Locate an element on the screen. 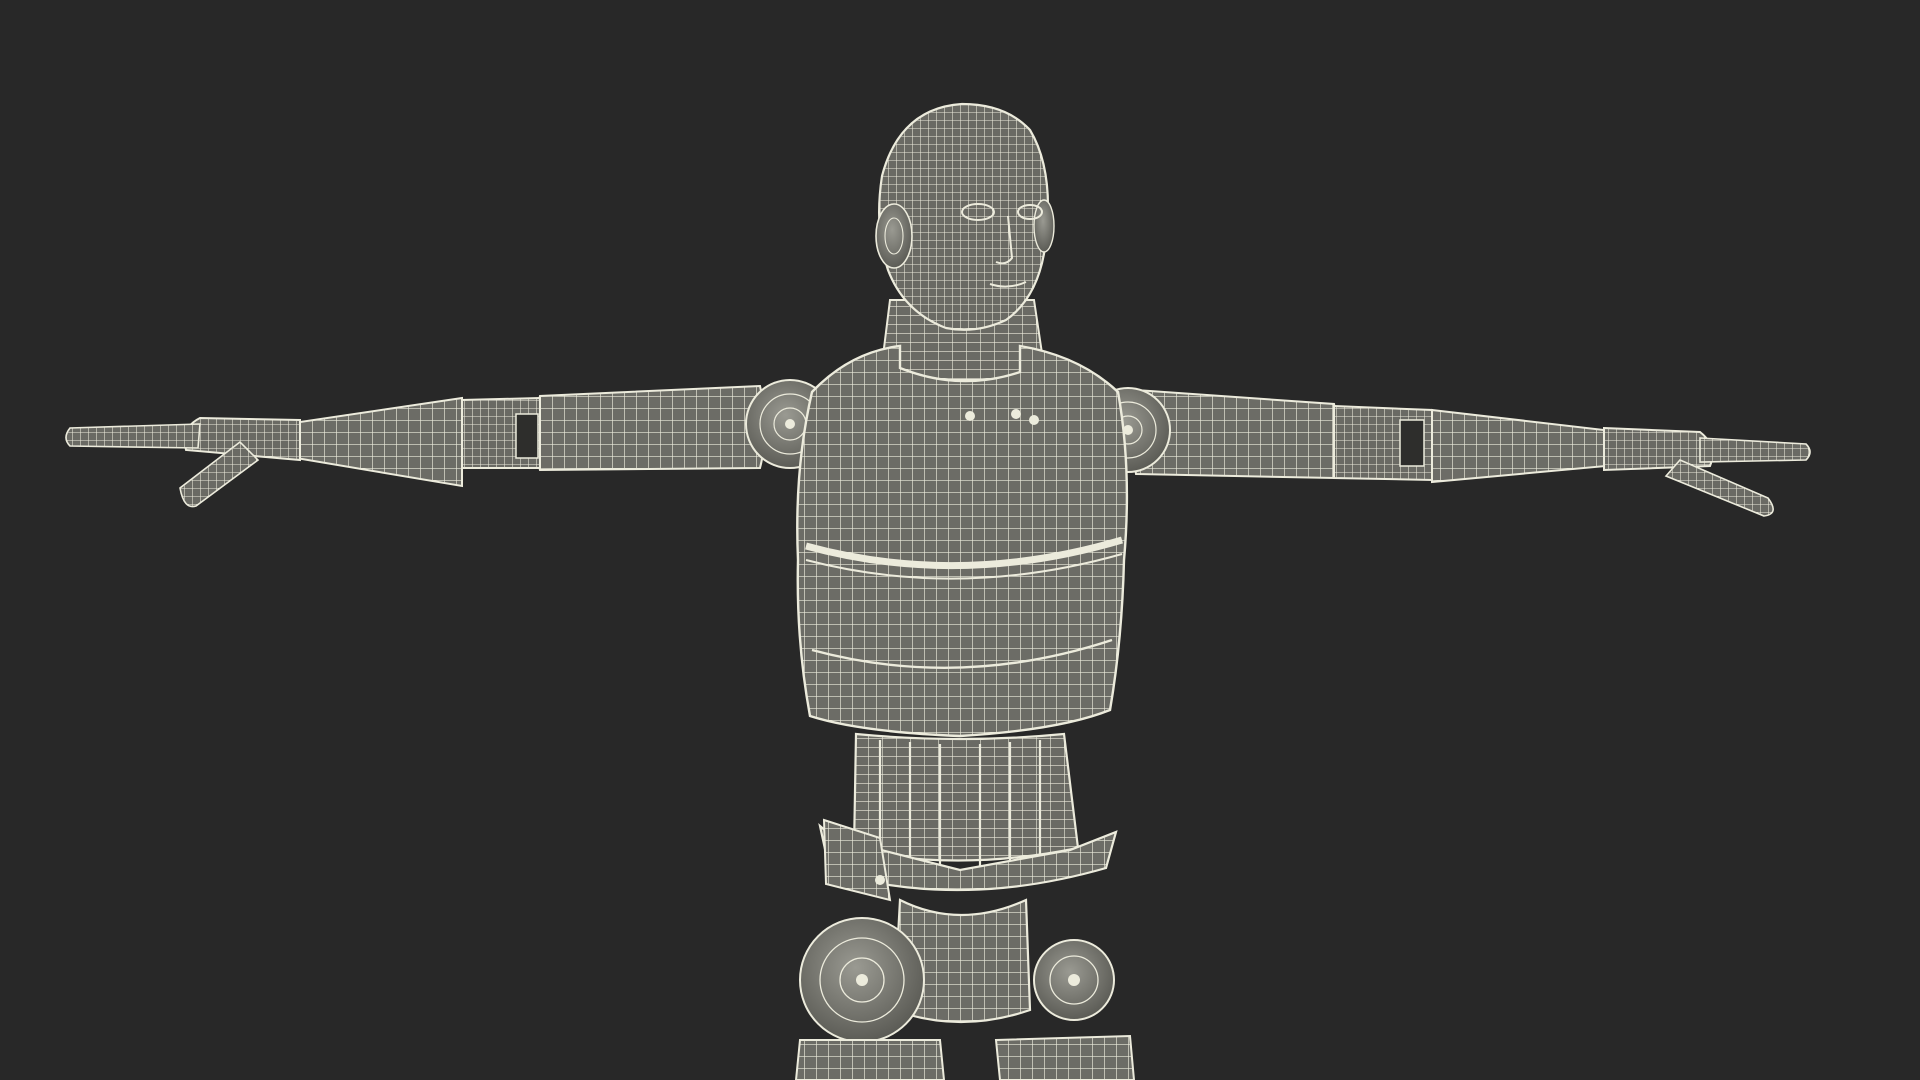 The height and width of the screenshot is (1080, 1920). right-fingers is located at coordinates (1755, 450).